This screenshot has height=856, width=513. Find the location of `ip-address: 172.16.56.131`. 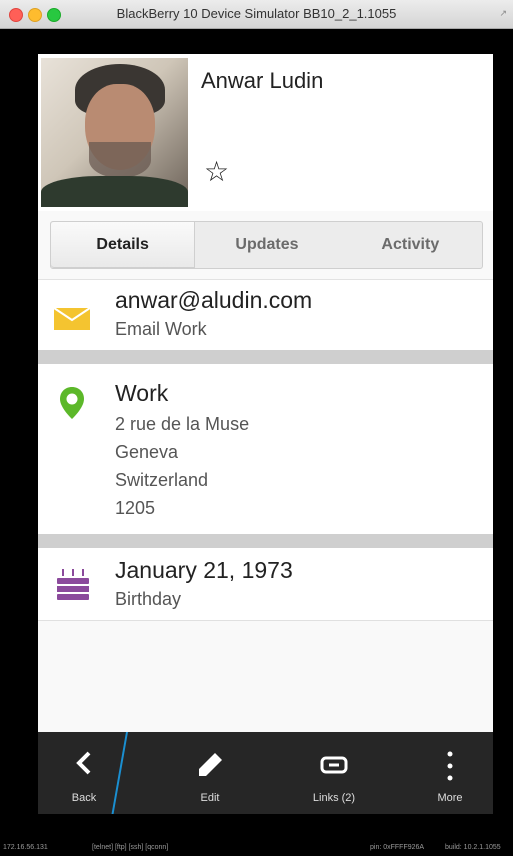

ip-address: 172.16.56.131 is located at coordinates (25, 847).